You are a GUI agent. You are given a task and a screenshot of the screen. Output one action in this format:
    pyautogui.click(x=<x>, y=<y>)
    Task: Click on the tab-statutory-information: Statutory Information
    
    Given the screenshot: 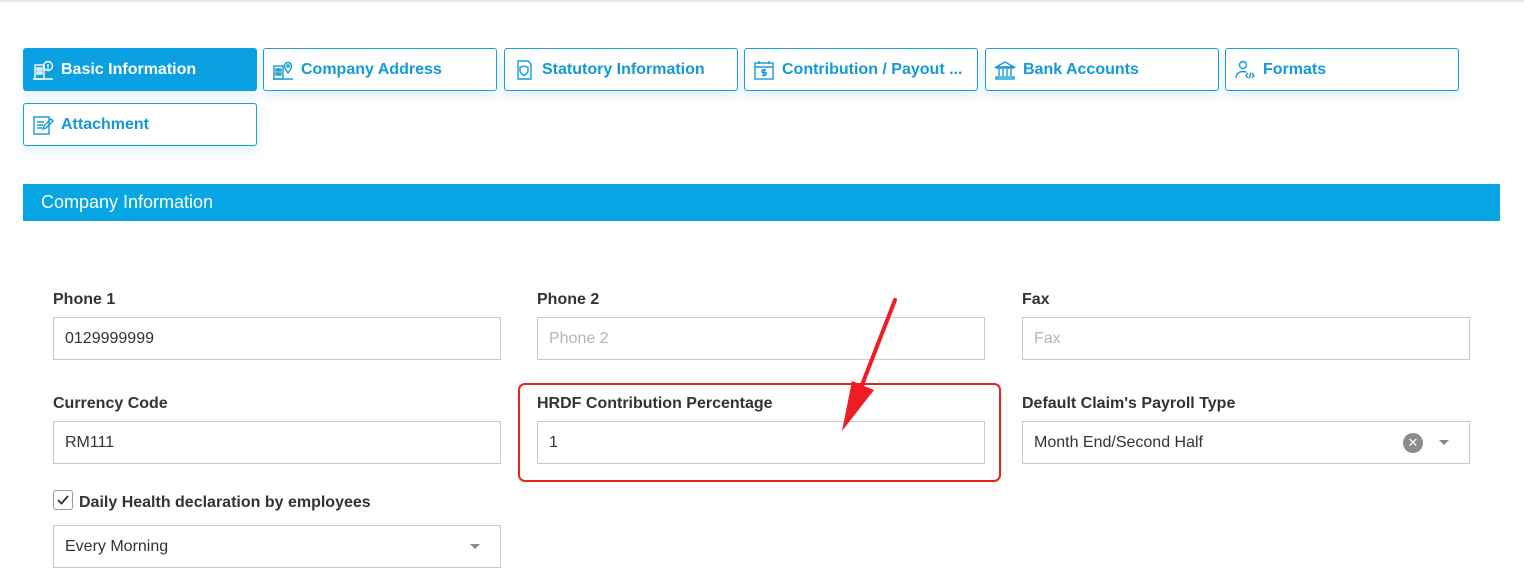 What is the action you would take?
    pyautogui.click(x=621, y=69)
    